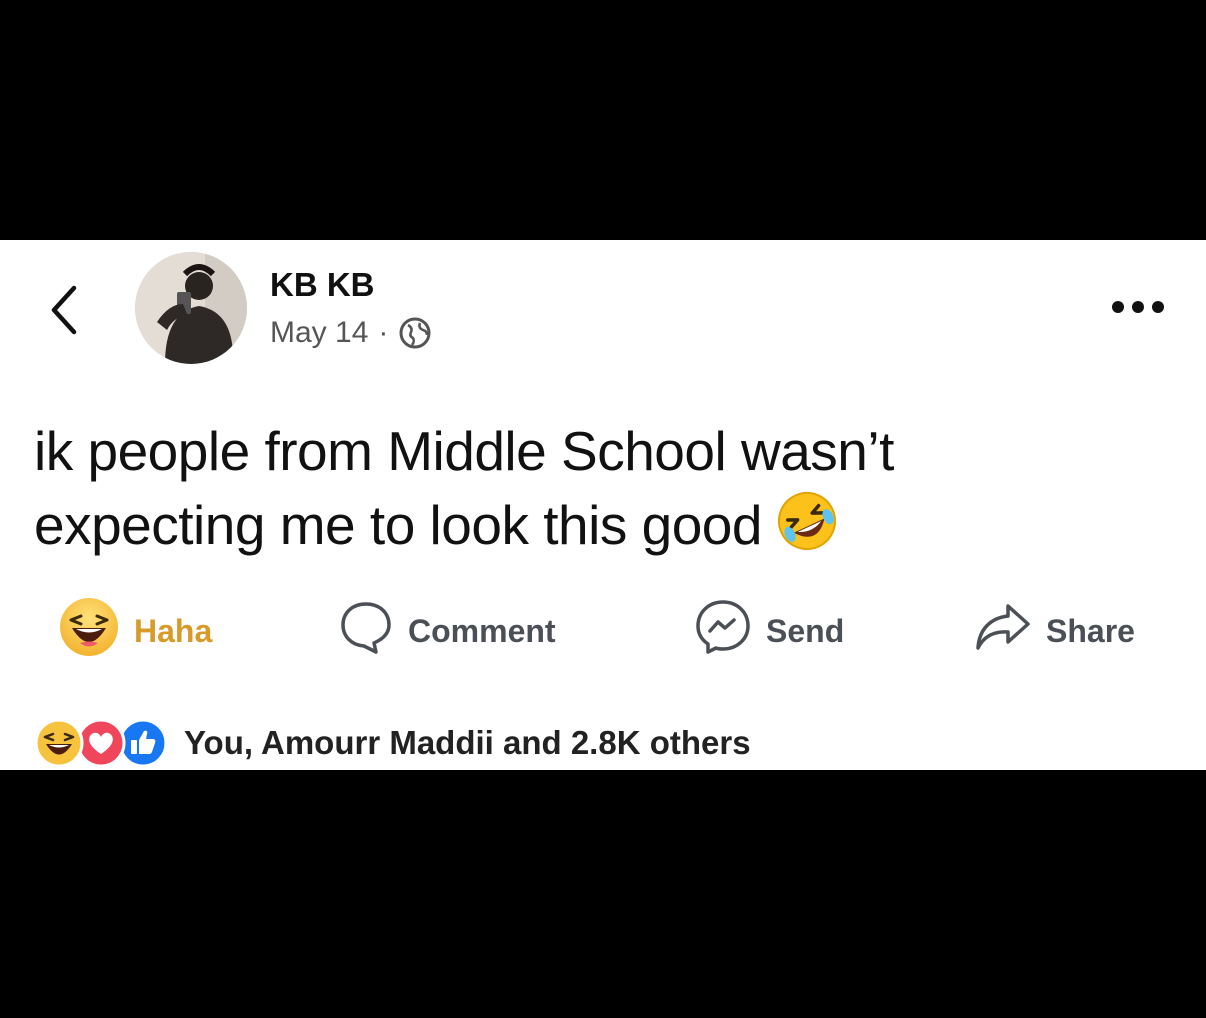 Image resolution: width=1206 pixels, height=1018 pixels. I want to click on comment-icon, so click(366, 631).